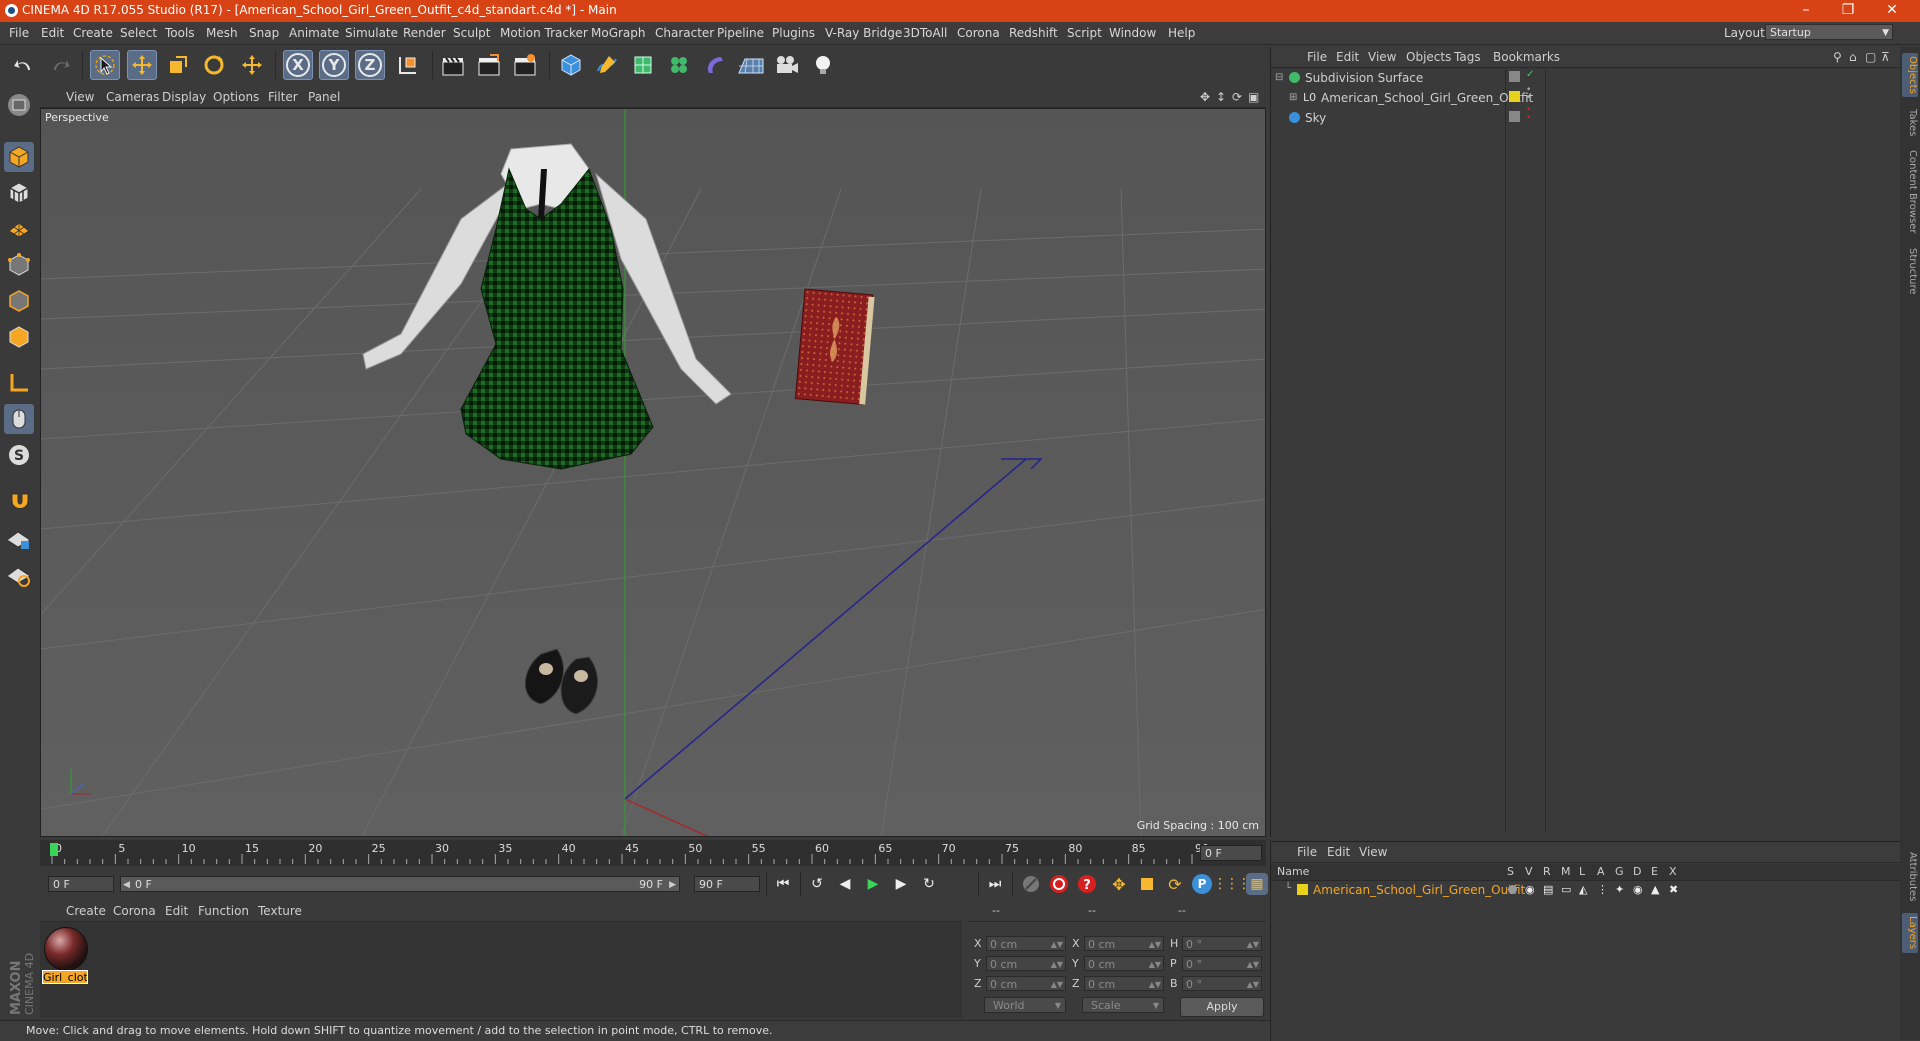  I want to click on om-menu-tags: Tags, so click(1467, 57).